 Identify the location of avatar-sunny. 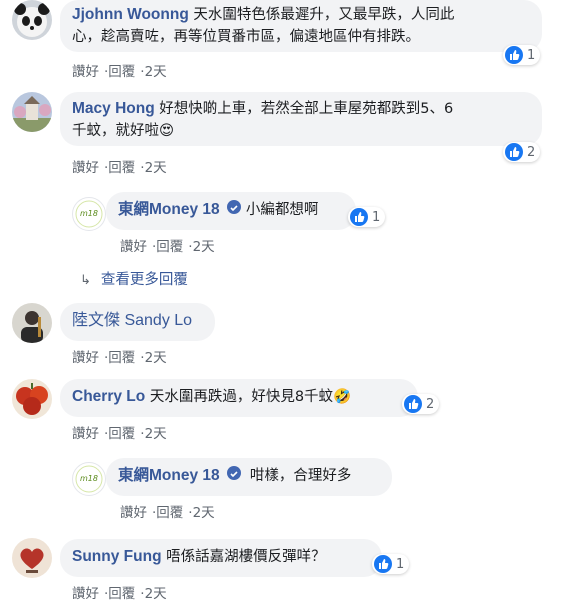
(32, 558).